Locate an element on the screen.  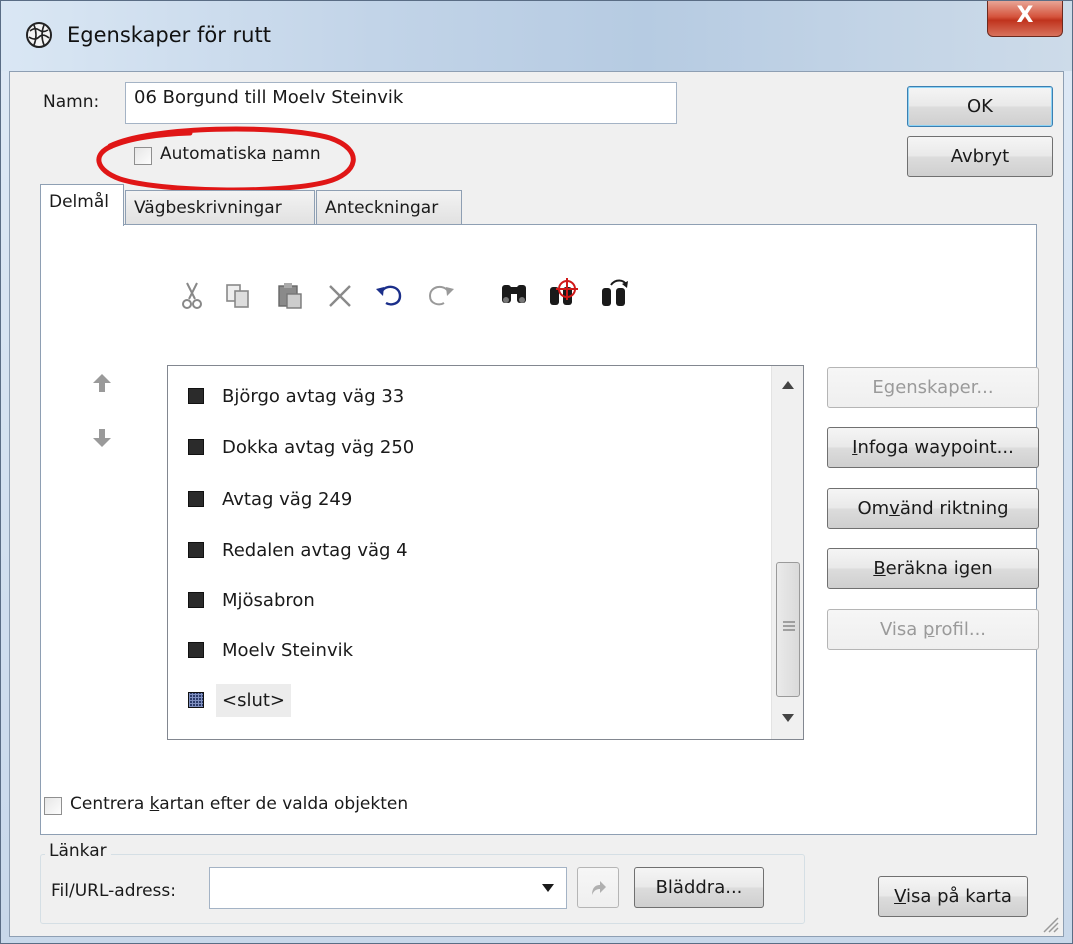
red-annotation-circle is located at coordinates (226, 159).